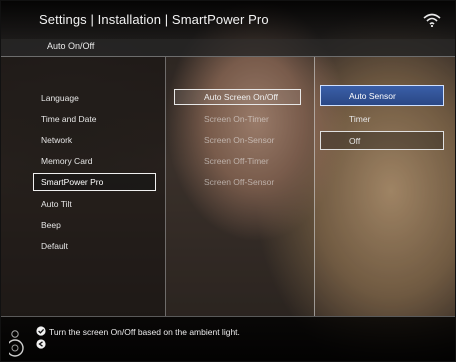 The image size is (456, 362). Describe the element at coordinates (239, 140) in the screenshot. I see `submenu-item-screen-on-sensor: Screen On-Sensor` at that location.